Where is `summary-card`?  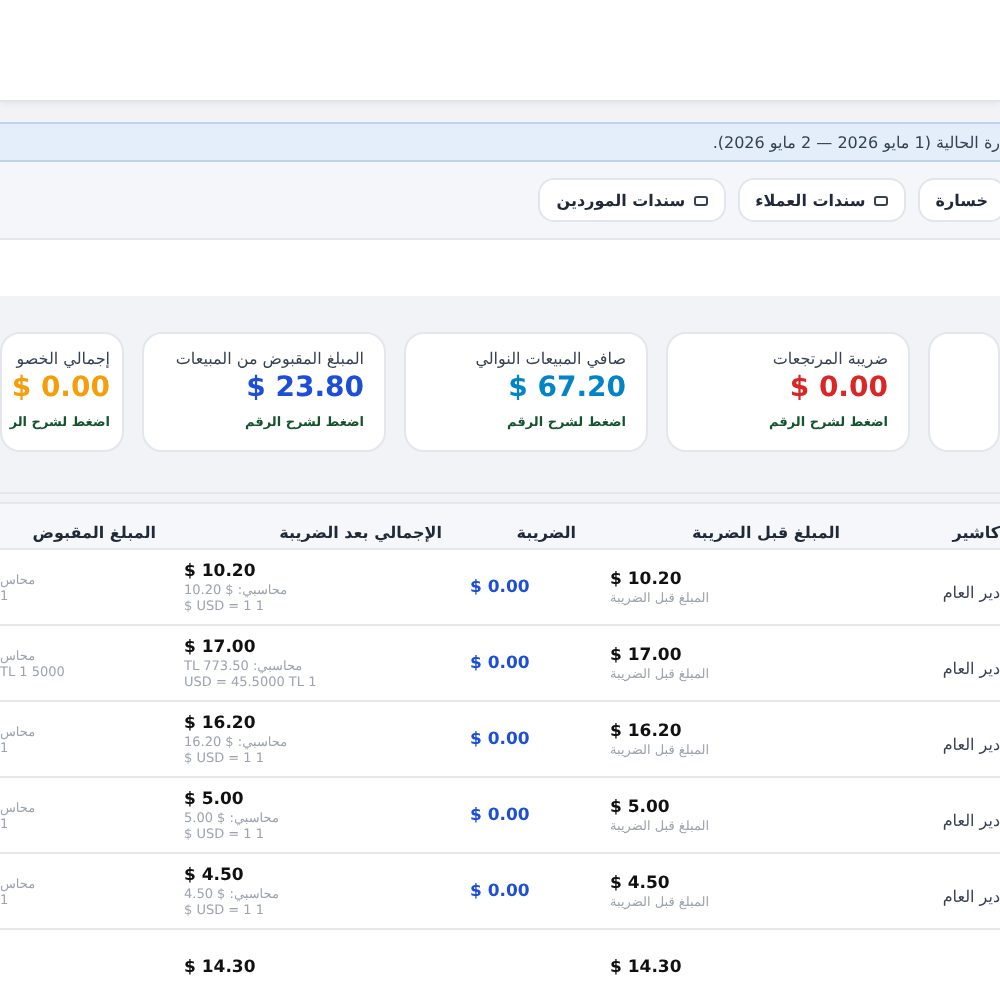
summary-card is located at coordinates (964, 392).